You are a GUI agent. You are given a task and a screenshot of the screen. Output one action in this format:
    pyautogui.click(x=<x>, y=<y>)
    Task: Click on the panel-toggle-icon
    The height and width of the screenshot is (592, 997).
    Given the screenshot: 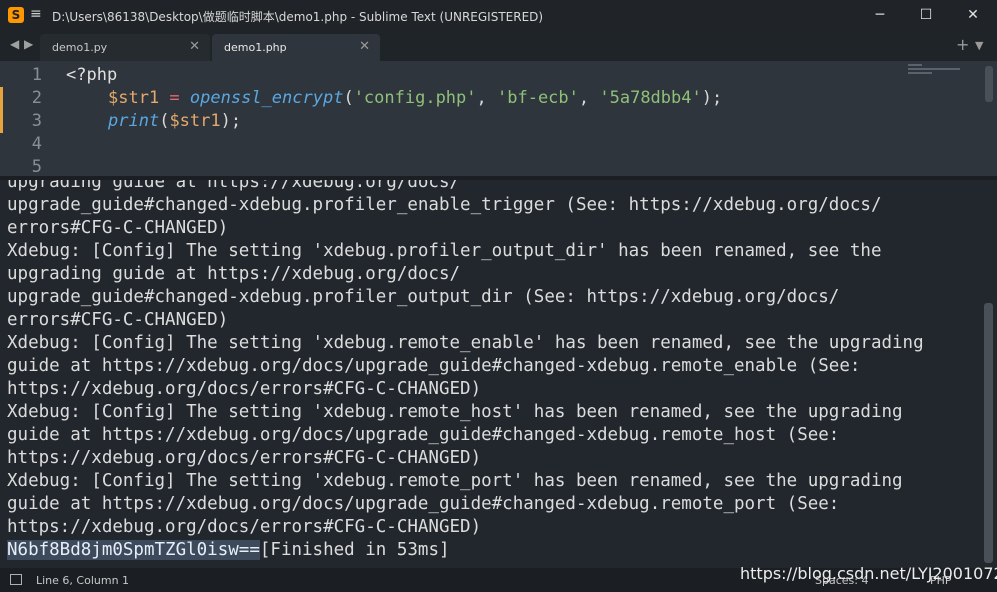 What is the action you would take?
    pyautogui.click(x=16, y=579)
    